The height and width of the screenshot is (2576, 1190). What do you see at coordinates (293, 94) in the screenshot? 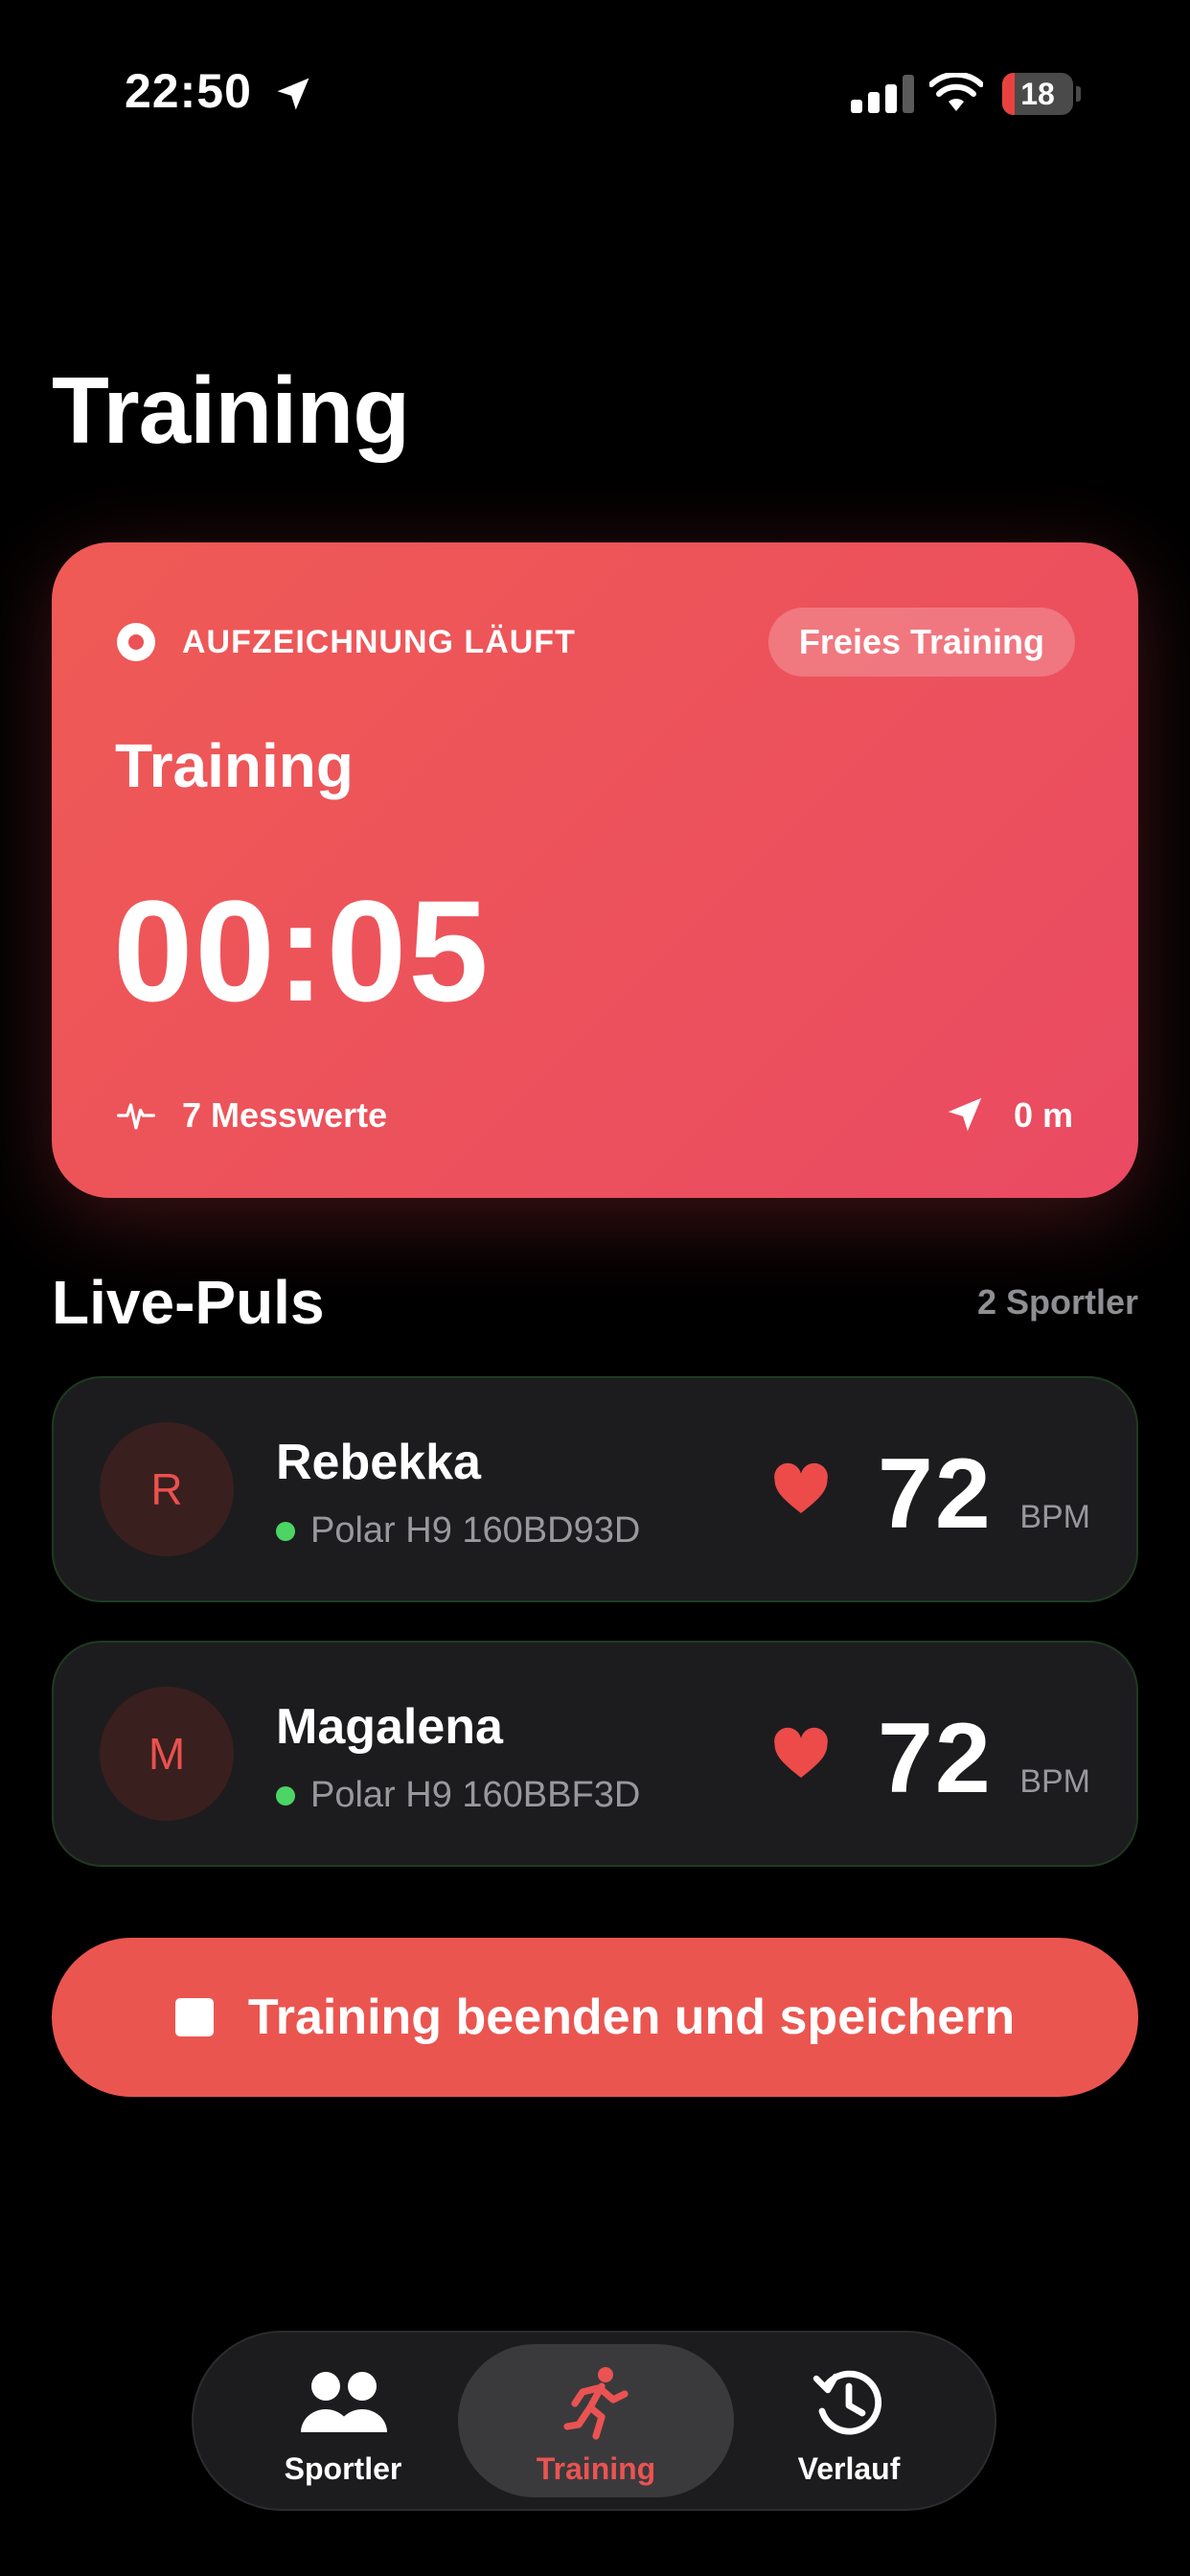
I see `location-arrow-icon` at bounding box center [293, 94].